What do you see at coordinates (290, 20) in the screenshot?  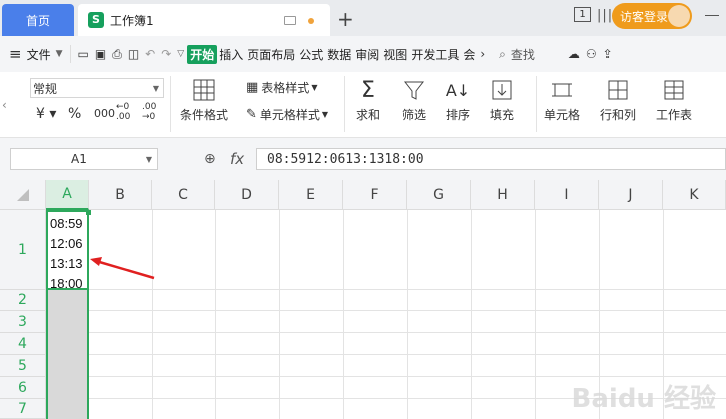 I see `monitor-icon` at bounding box center [290, 20].